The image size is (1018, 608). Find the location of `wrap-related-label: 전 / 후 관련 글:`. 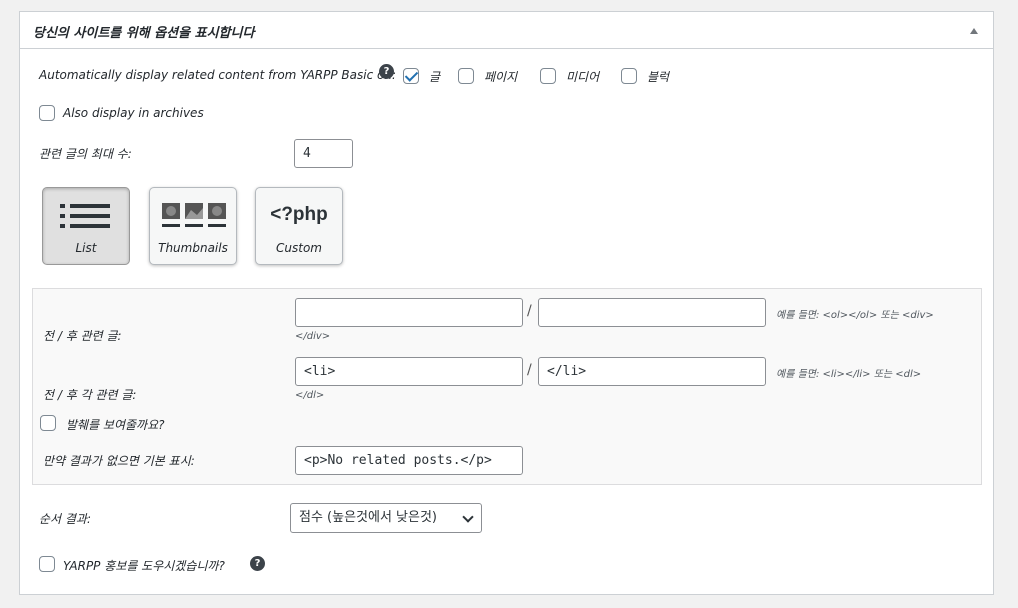

wrap-related-label: 전 / 후 관련 글: is located at coordinates (82, 336).